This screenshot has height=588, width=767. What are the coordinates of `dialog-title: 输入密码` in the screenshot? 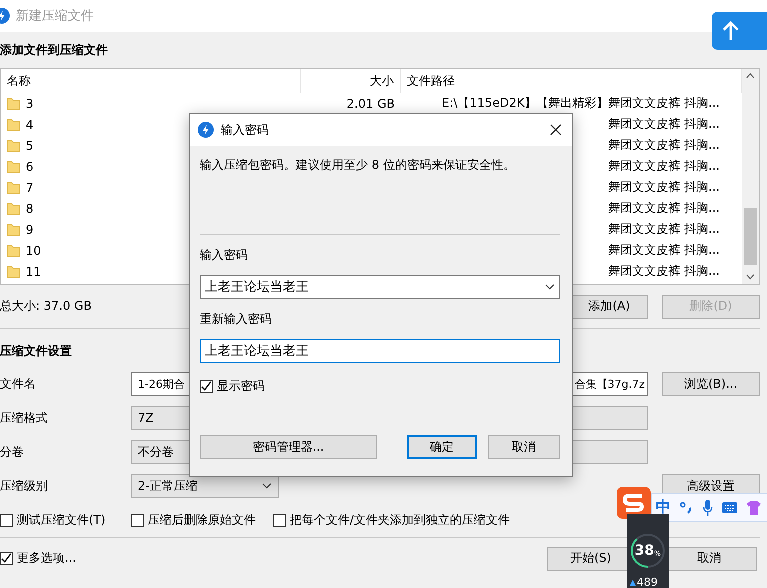 It's located at (245, 130).